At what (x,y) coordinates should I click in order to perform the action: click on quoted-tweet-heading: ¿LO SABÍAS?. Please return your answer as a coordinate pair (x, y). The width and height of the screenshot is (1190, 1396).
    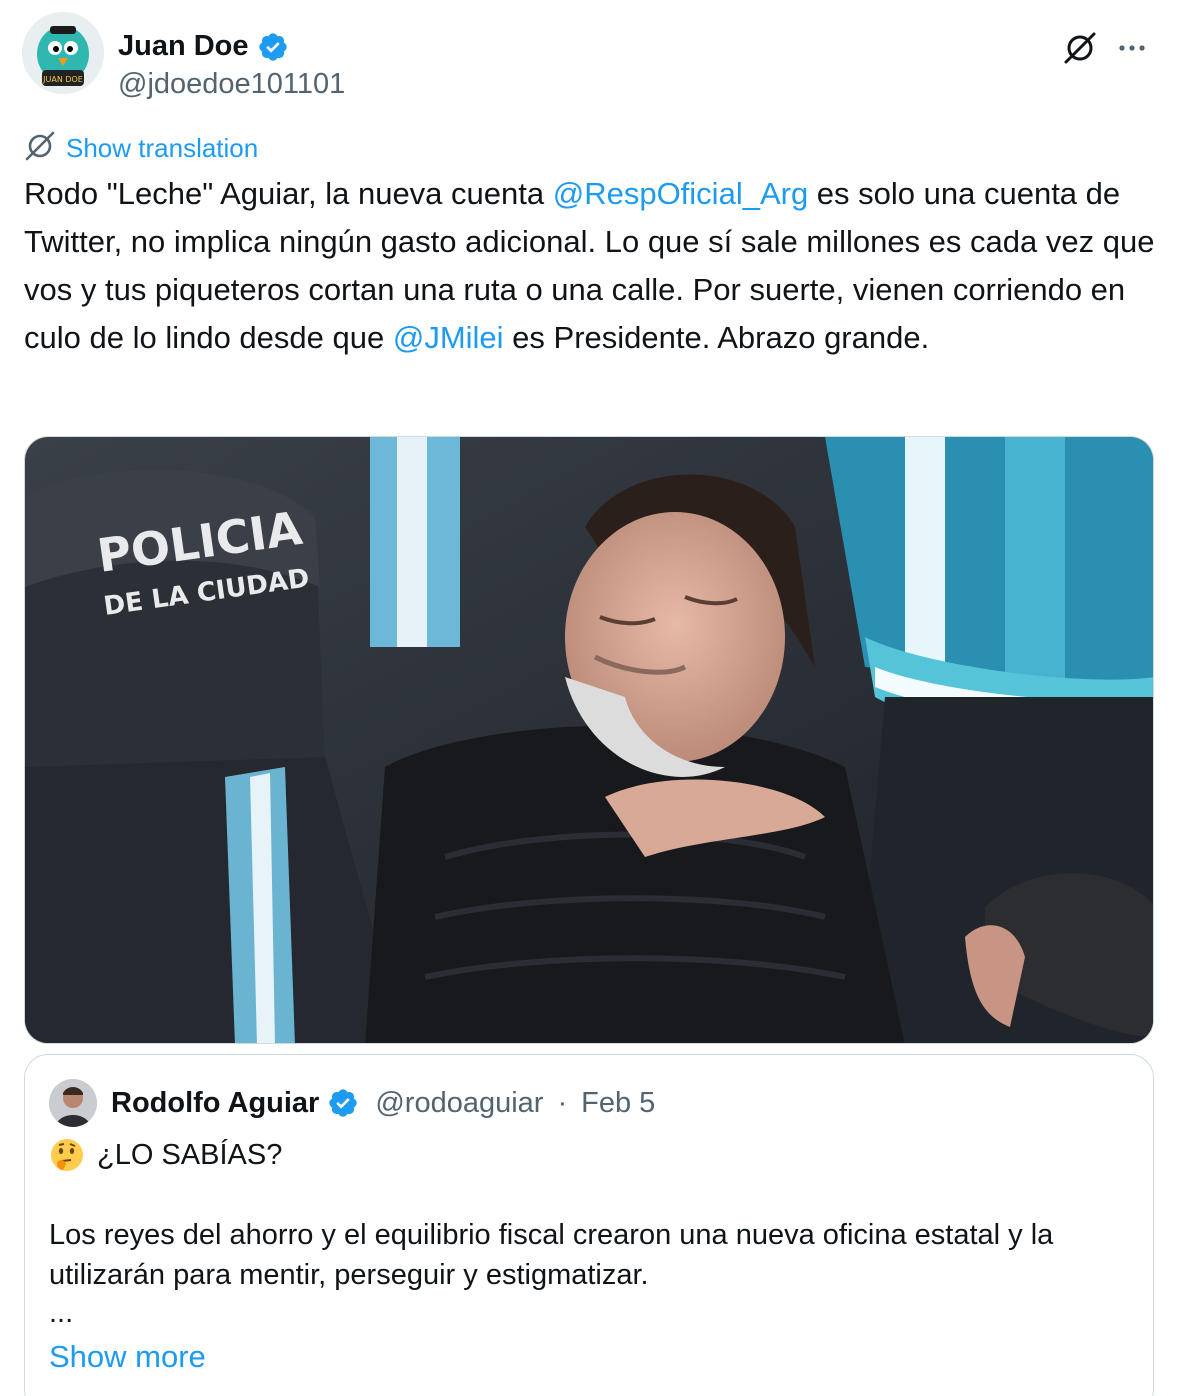
    Looking at the image, I should click on (165, 1155).